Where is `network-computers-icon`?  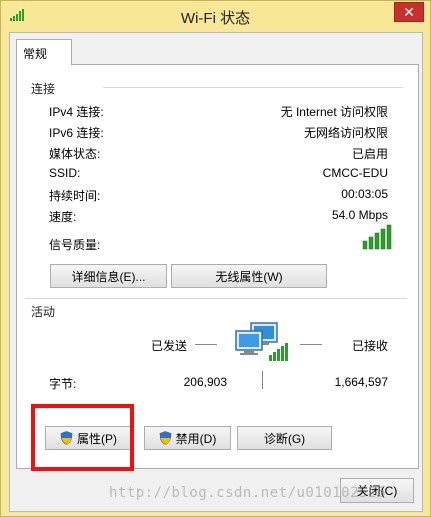
network-computers-icon is located at coordinates (261, 341).